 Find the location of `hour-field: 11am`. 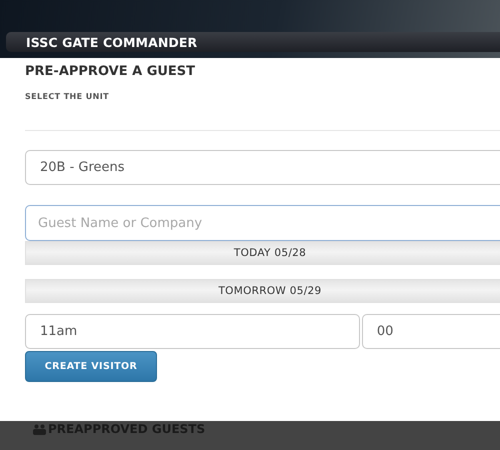

hour-field: 11am is located at coordinates (192, 331).